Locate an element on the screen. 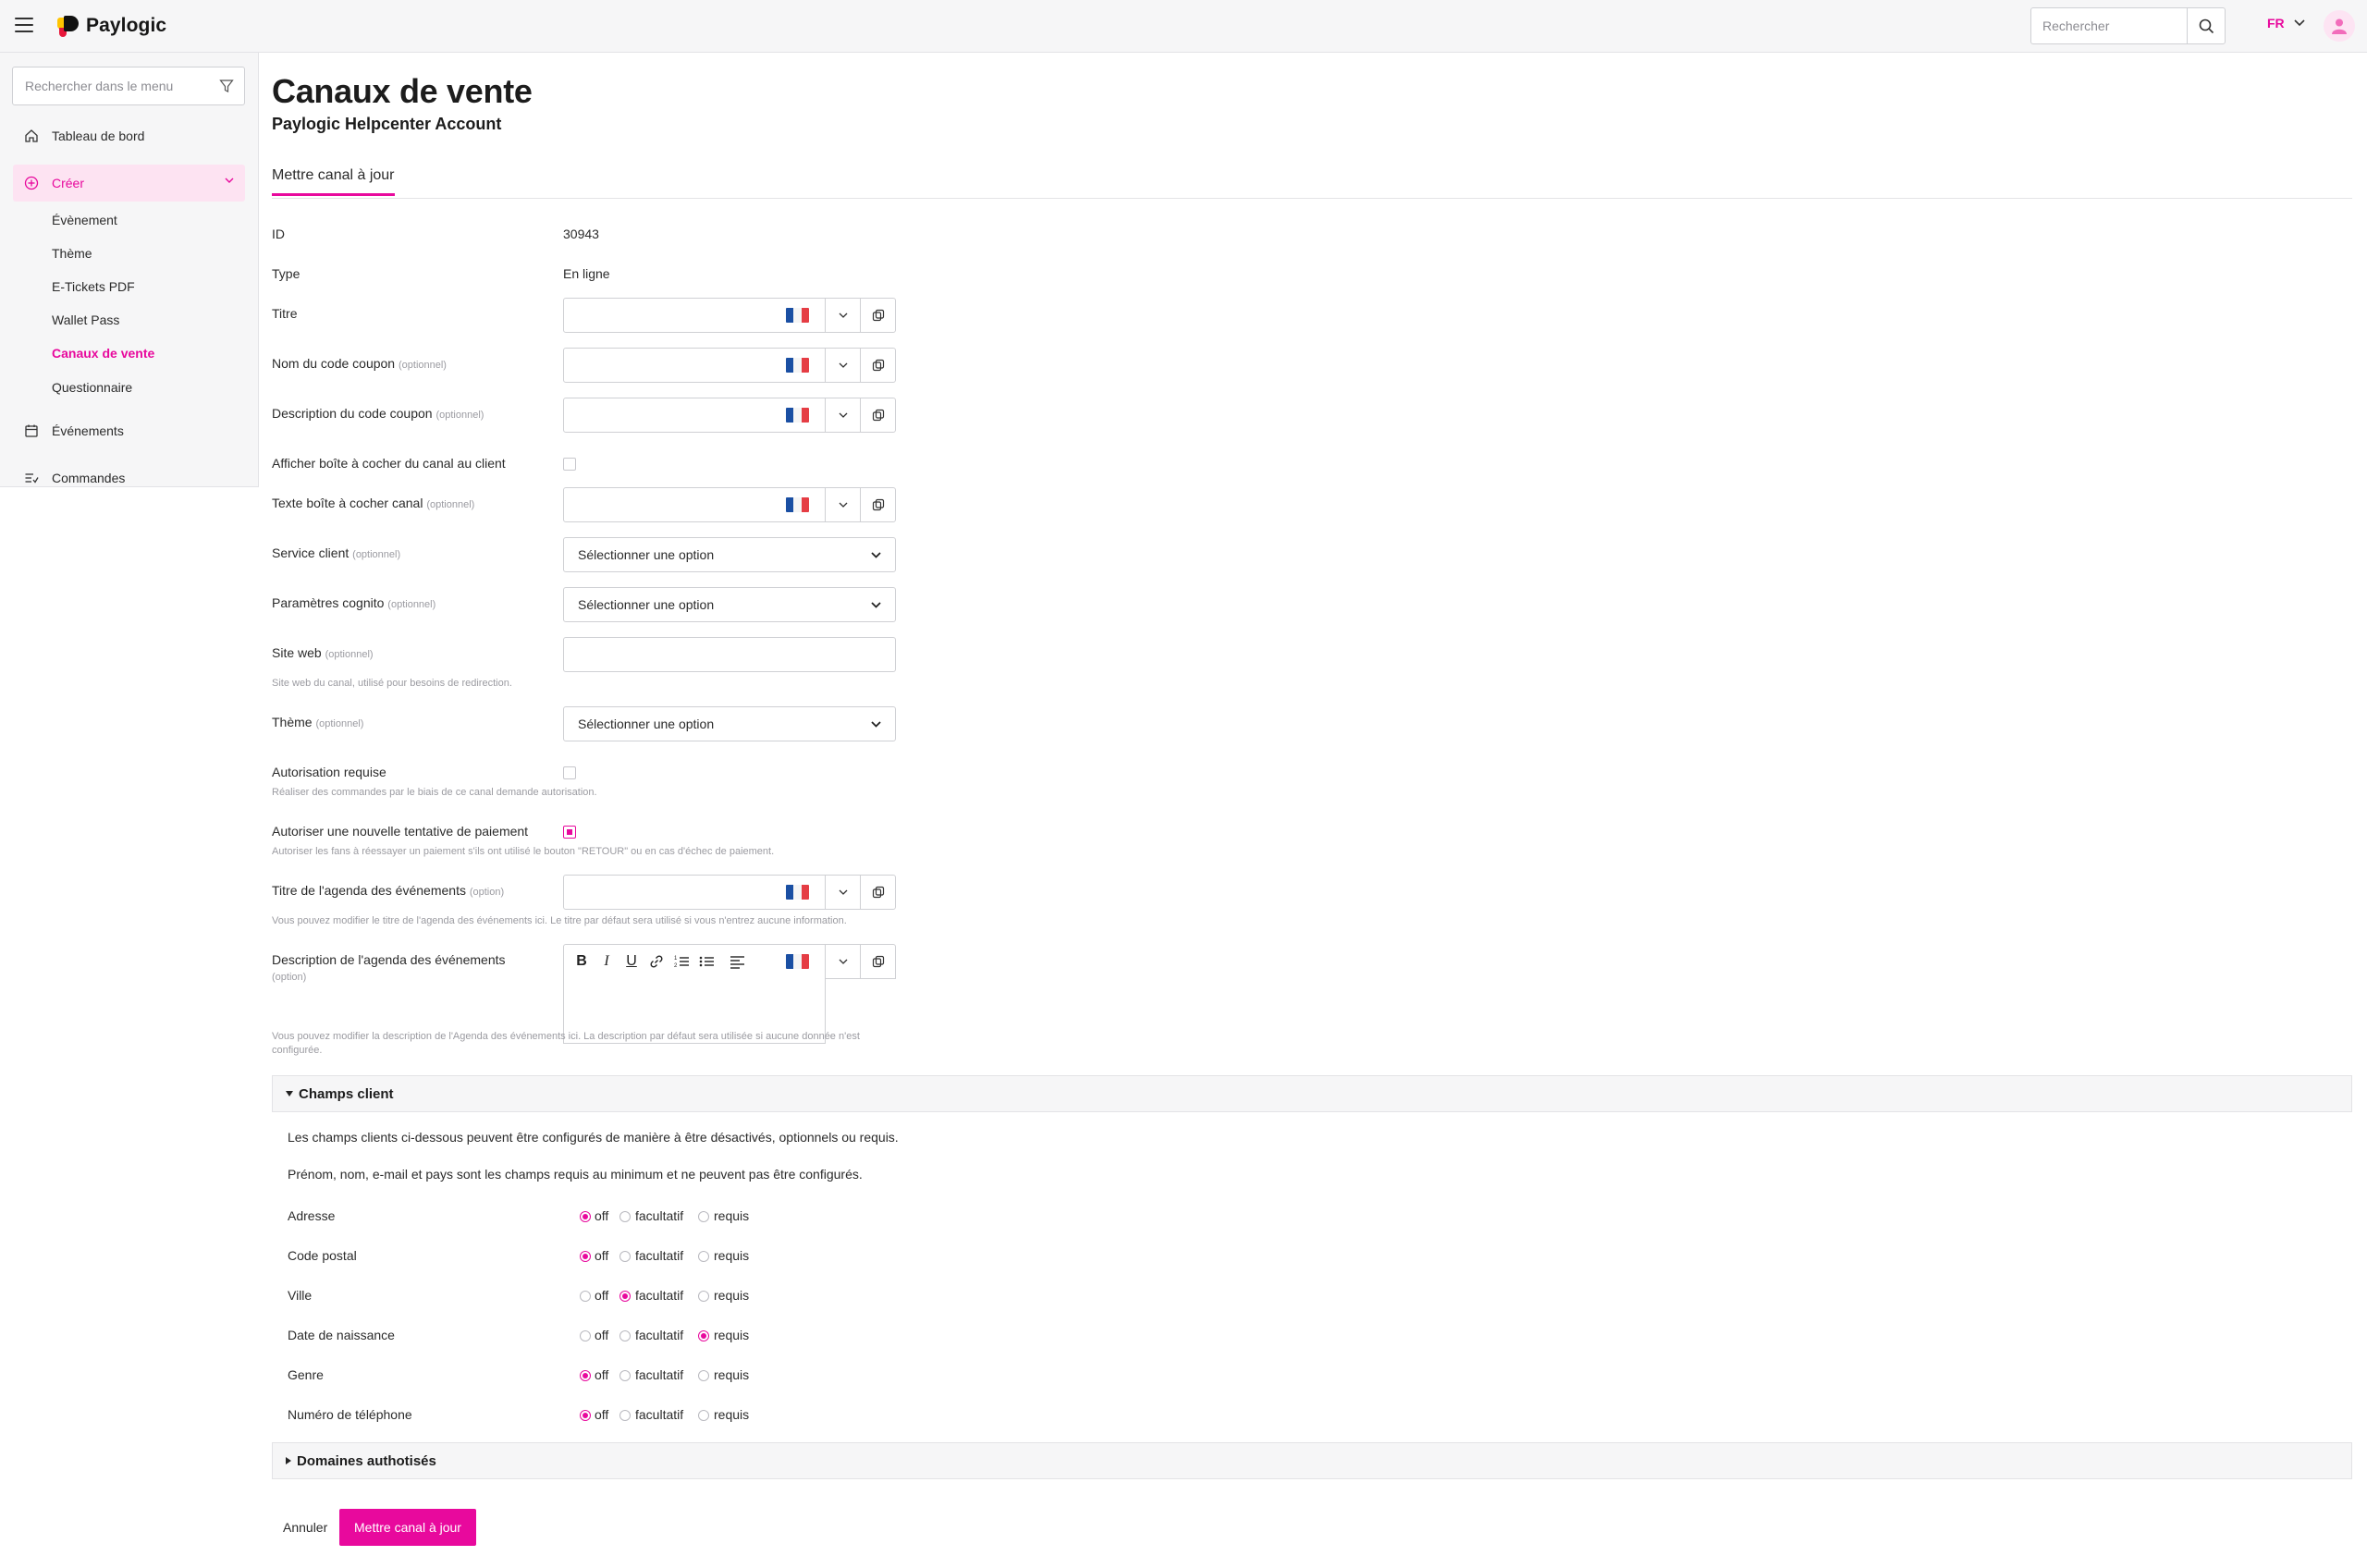 The height and width of the screenshot is (1568, 2367). show-checkbox-checkbox is located at coordinates (569, 464).